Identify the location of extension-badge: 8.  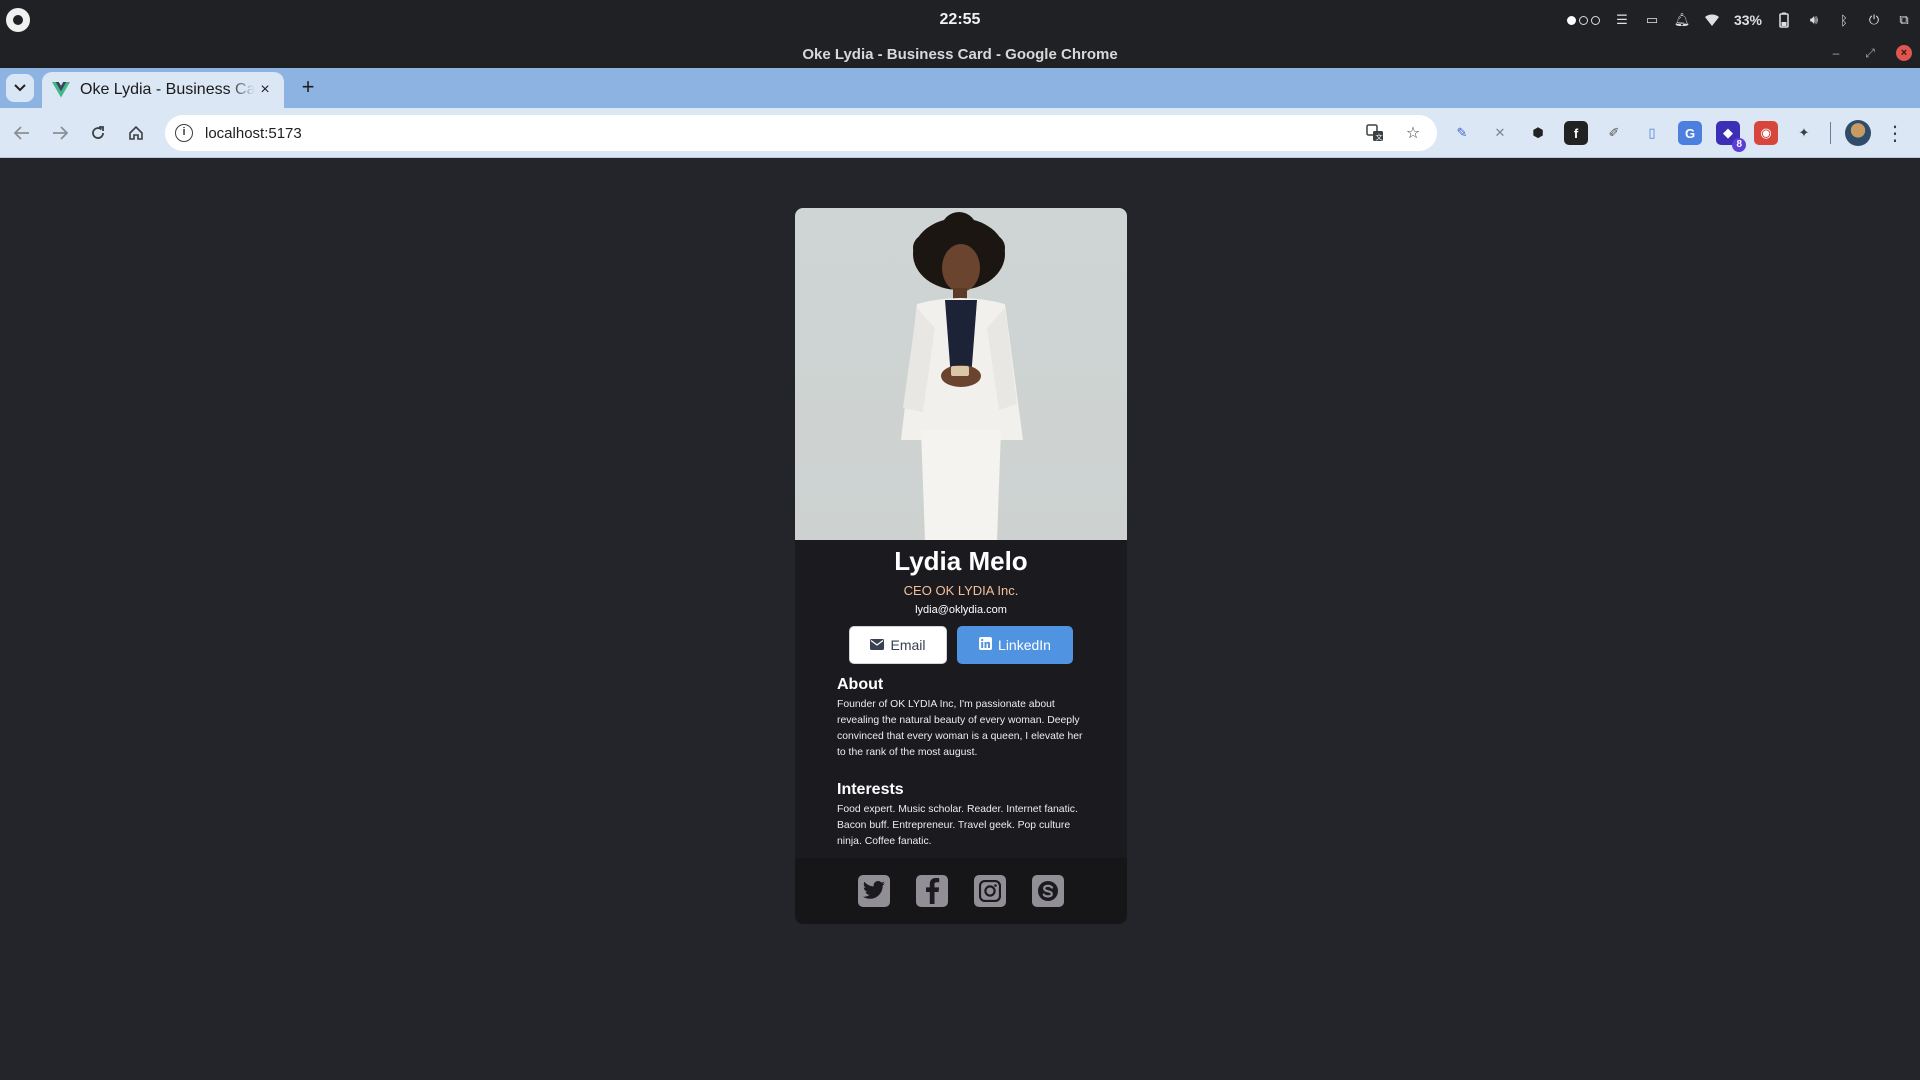
(1739, 145).